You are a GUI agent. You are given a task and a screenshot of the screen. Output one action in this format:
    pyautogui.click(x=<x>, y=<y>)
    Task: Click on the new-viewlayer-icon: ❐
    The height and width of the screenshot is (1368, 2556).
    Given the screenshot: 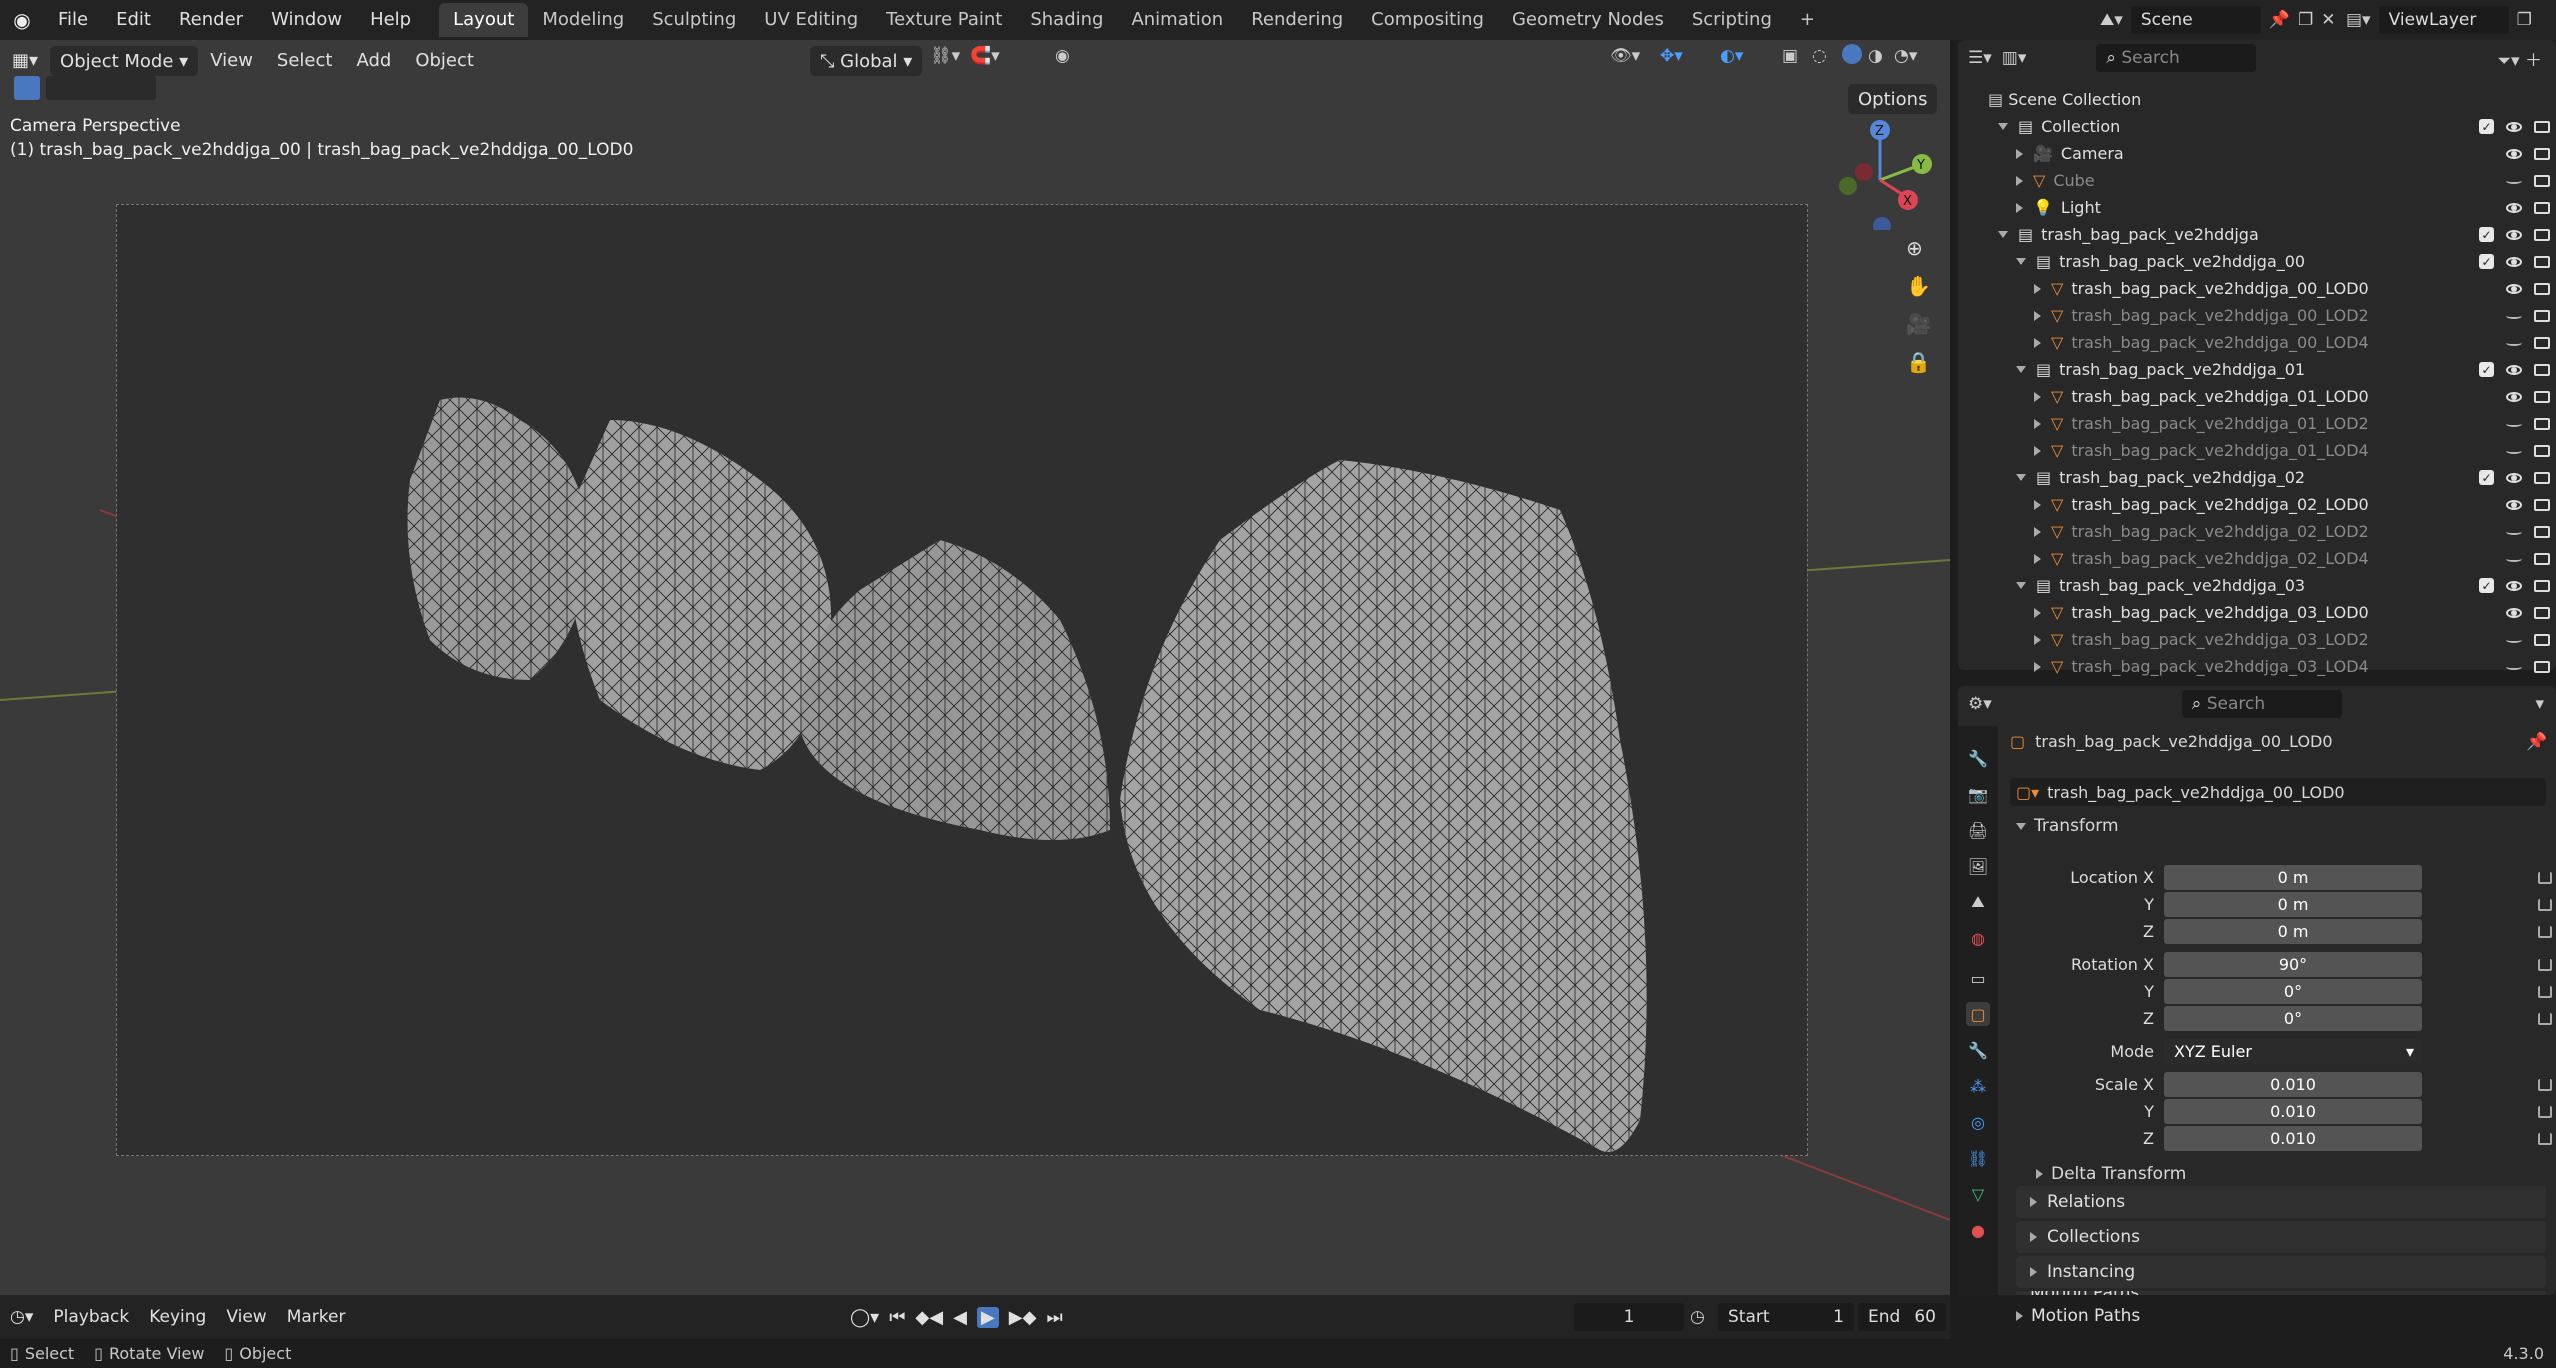 What is the action you would take?
    pyautogui.click(x=2524, y=20)
    